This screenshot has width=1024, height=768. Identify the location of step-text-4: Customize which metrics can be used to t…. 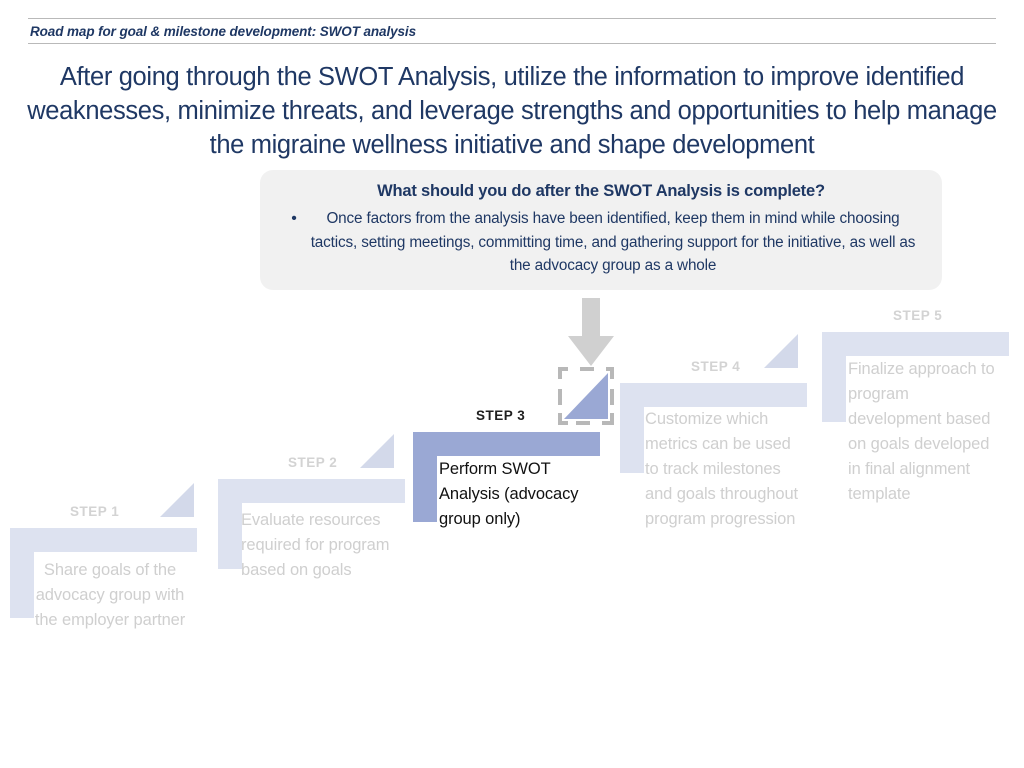
(722, 469).